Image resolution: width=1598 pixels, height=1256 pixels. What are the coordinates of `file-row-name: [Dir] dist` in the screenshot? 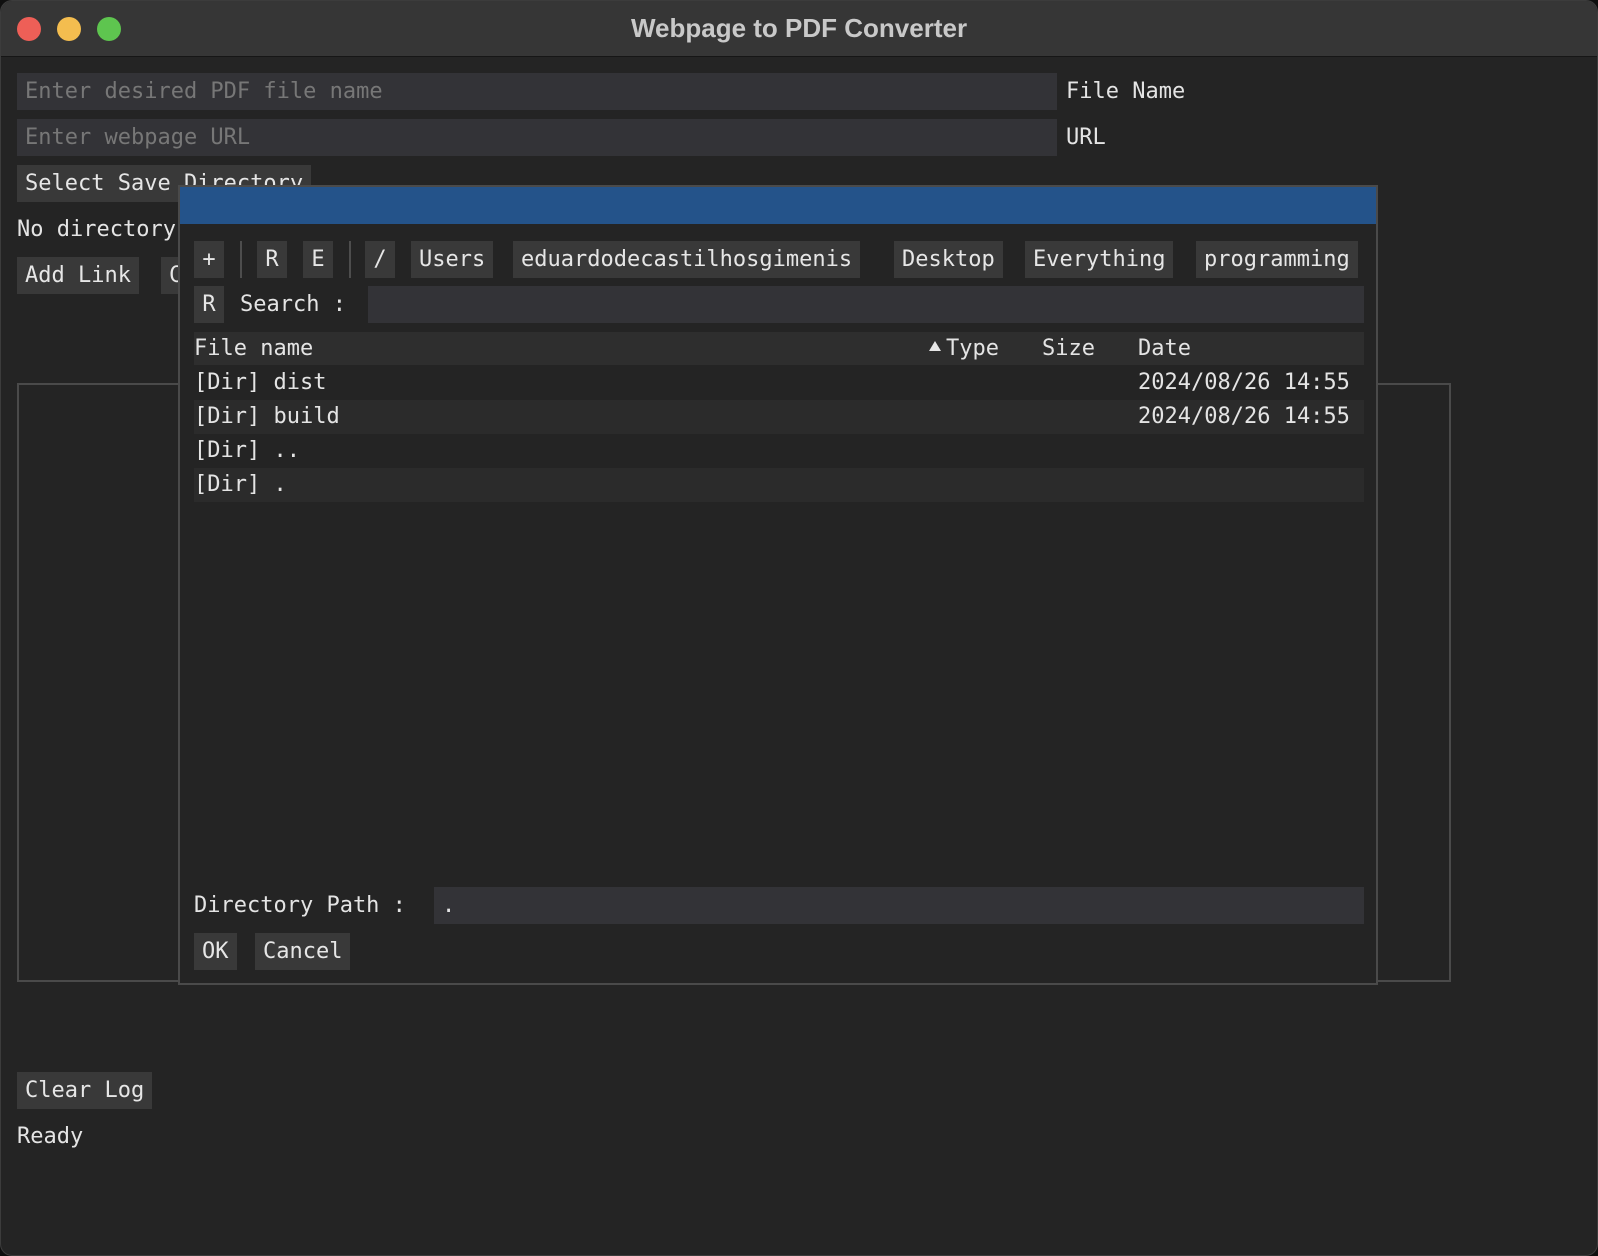 It's located at (260, 382).